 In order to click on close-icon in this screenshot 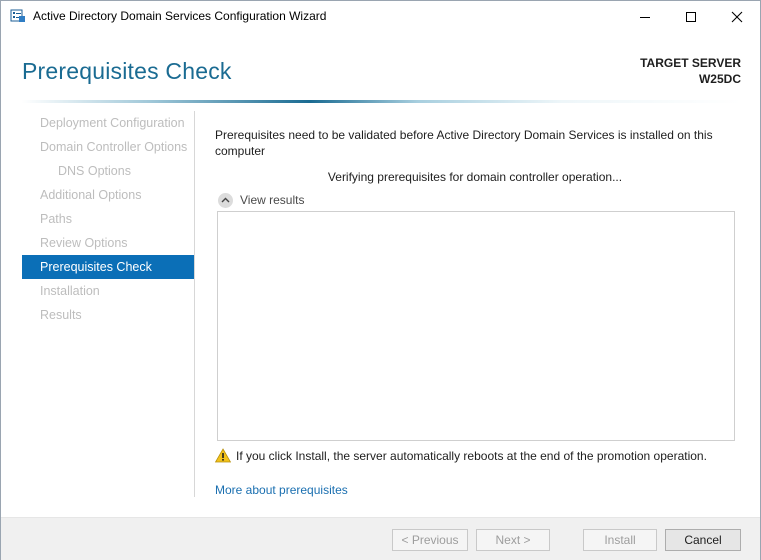, I will do `click(737, 16)`.